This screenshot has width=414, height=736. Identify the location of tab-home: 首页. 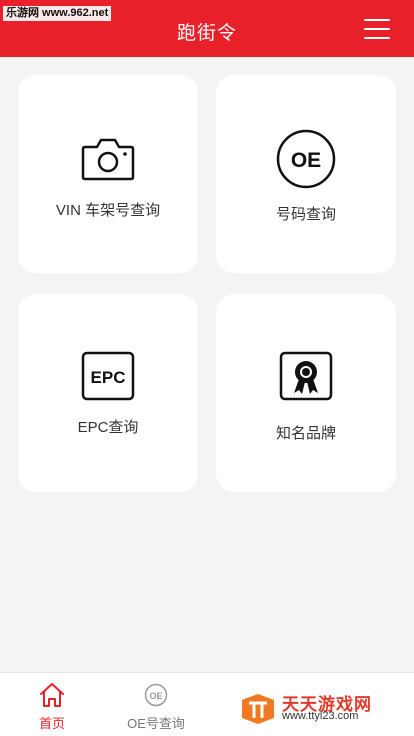
(52, 704).